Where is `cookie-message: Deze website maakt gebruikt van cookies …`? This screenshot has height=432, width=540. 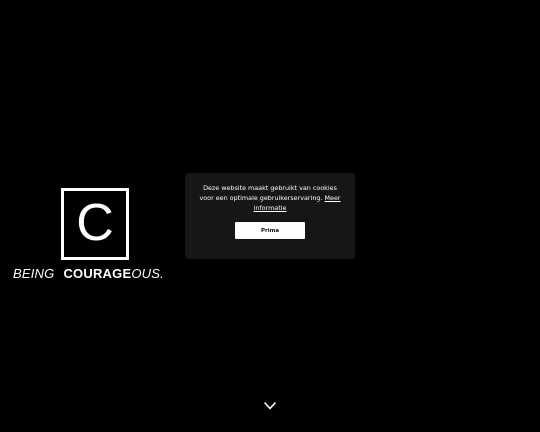
cookie-message: Deze website maakt gebruikt van cookies … is located at coordinates (268, 193).